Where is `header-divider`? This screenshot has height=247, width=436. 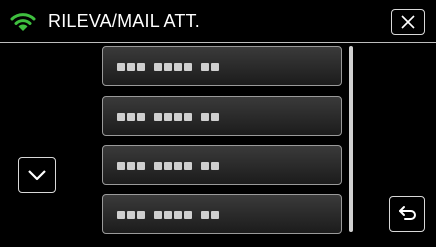 header-divider is located at coordinates (218, 42).